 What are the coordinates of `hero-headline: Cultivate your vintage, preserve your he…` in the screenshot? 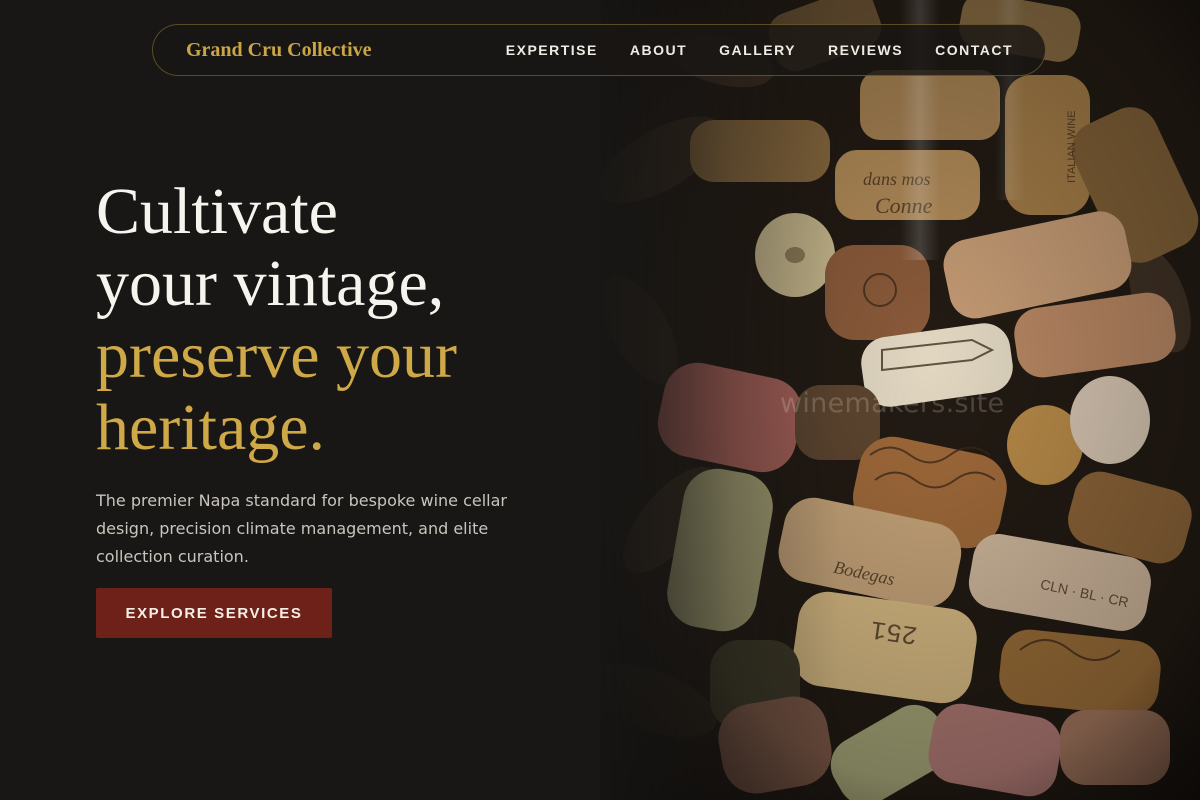 It's located at (336, 320).